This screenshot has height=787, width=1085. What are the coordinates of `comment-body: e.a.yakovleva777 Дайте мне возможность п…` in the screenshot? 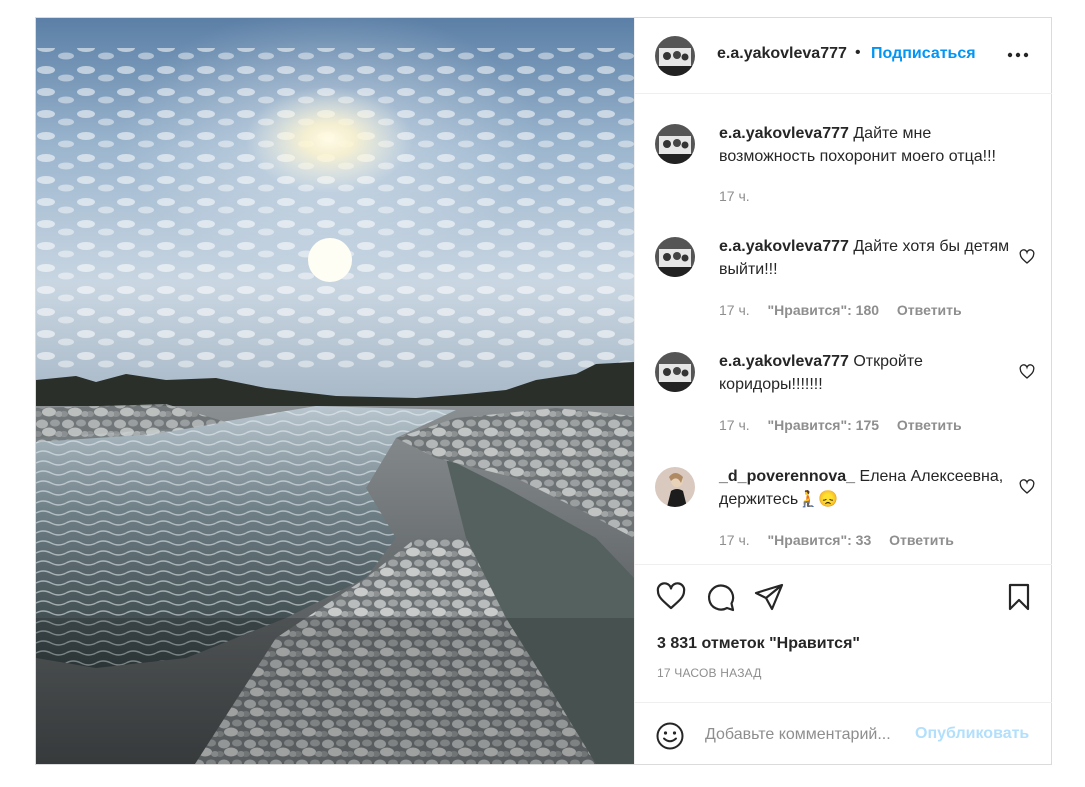 It's located at (869, 145).